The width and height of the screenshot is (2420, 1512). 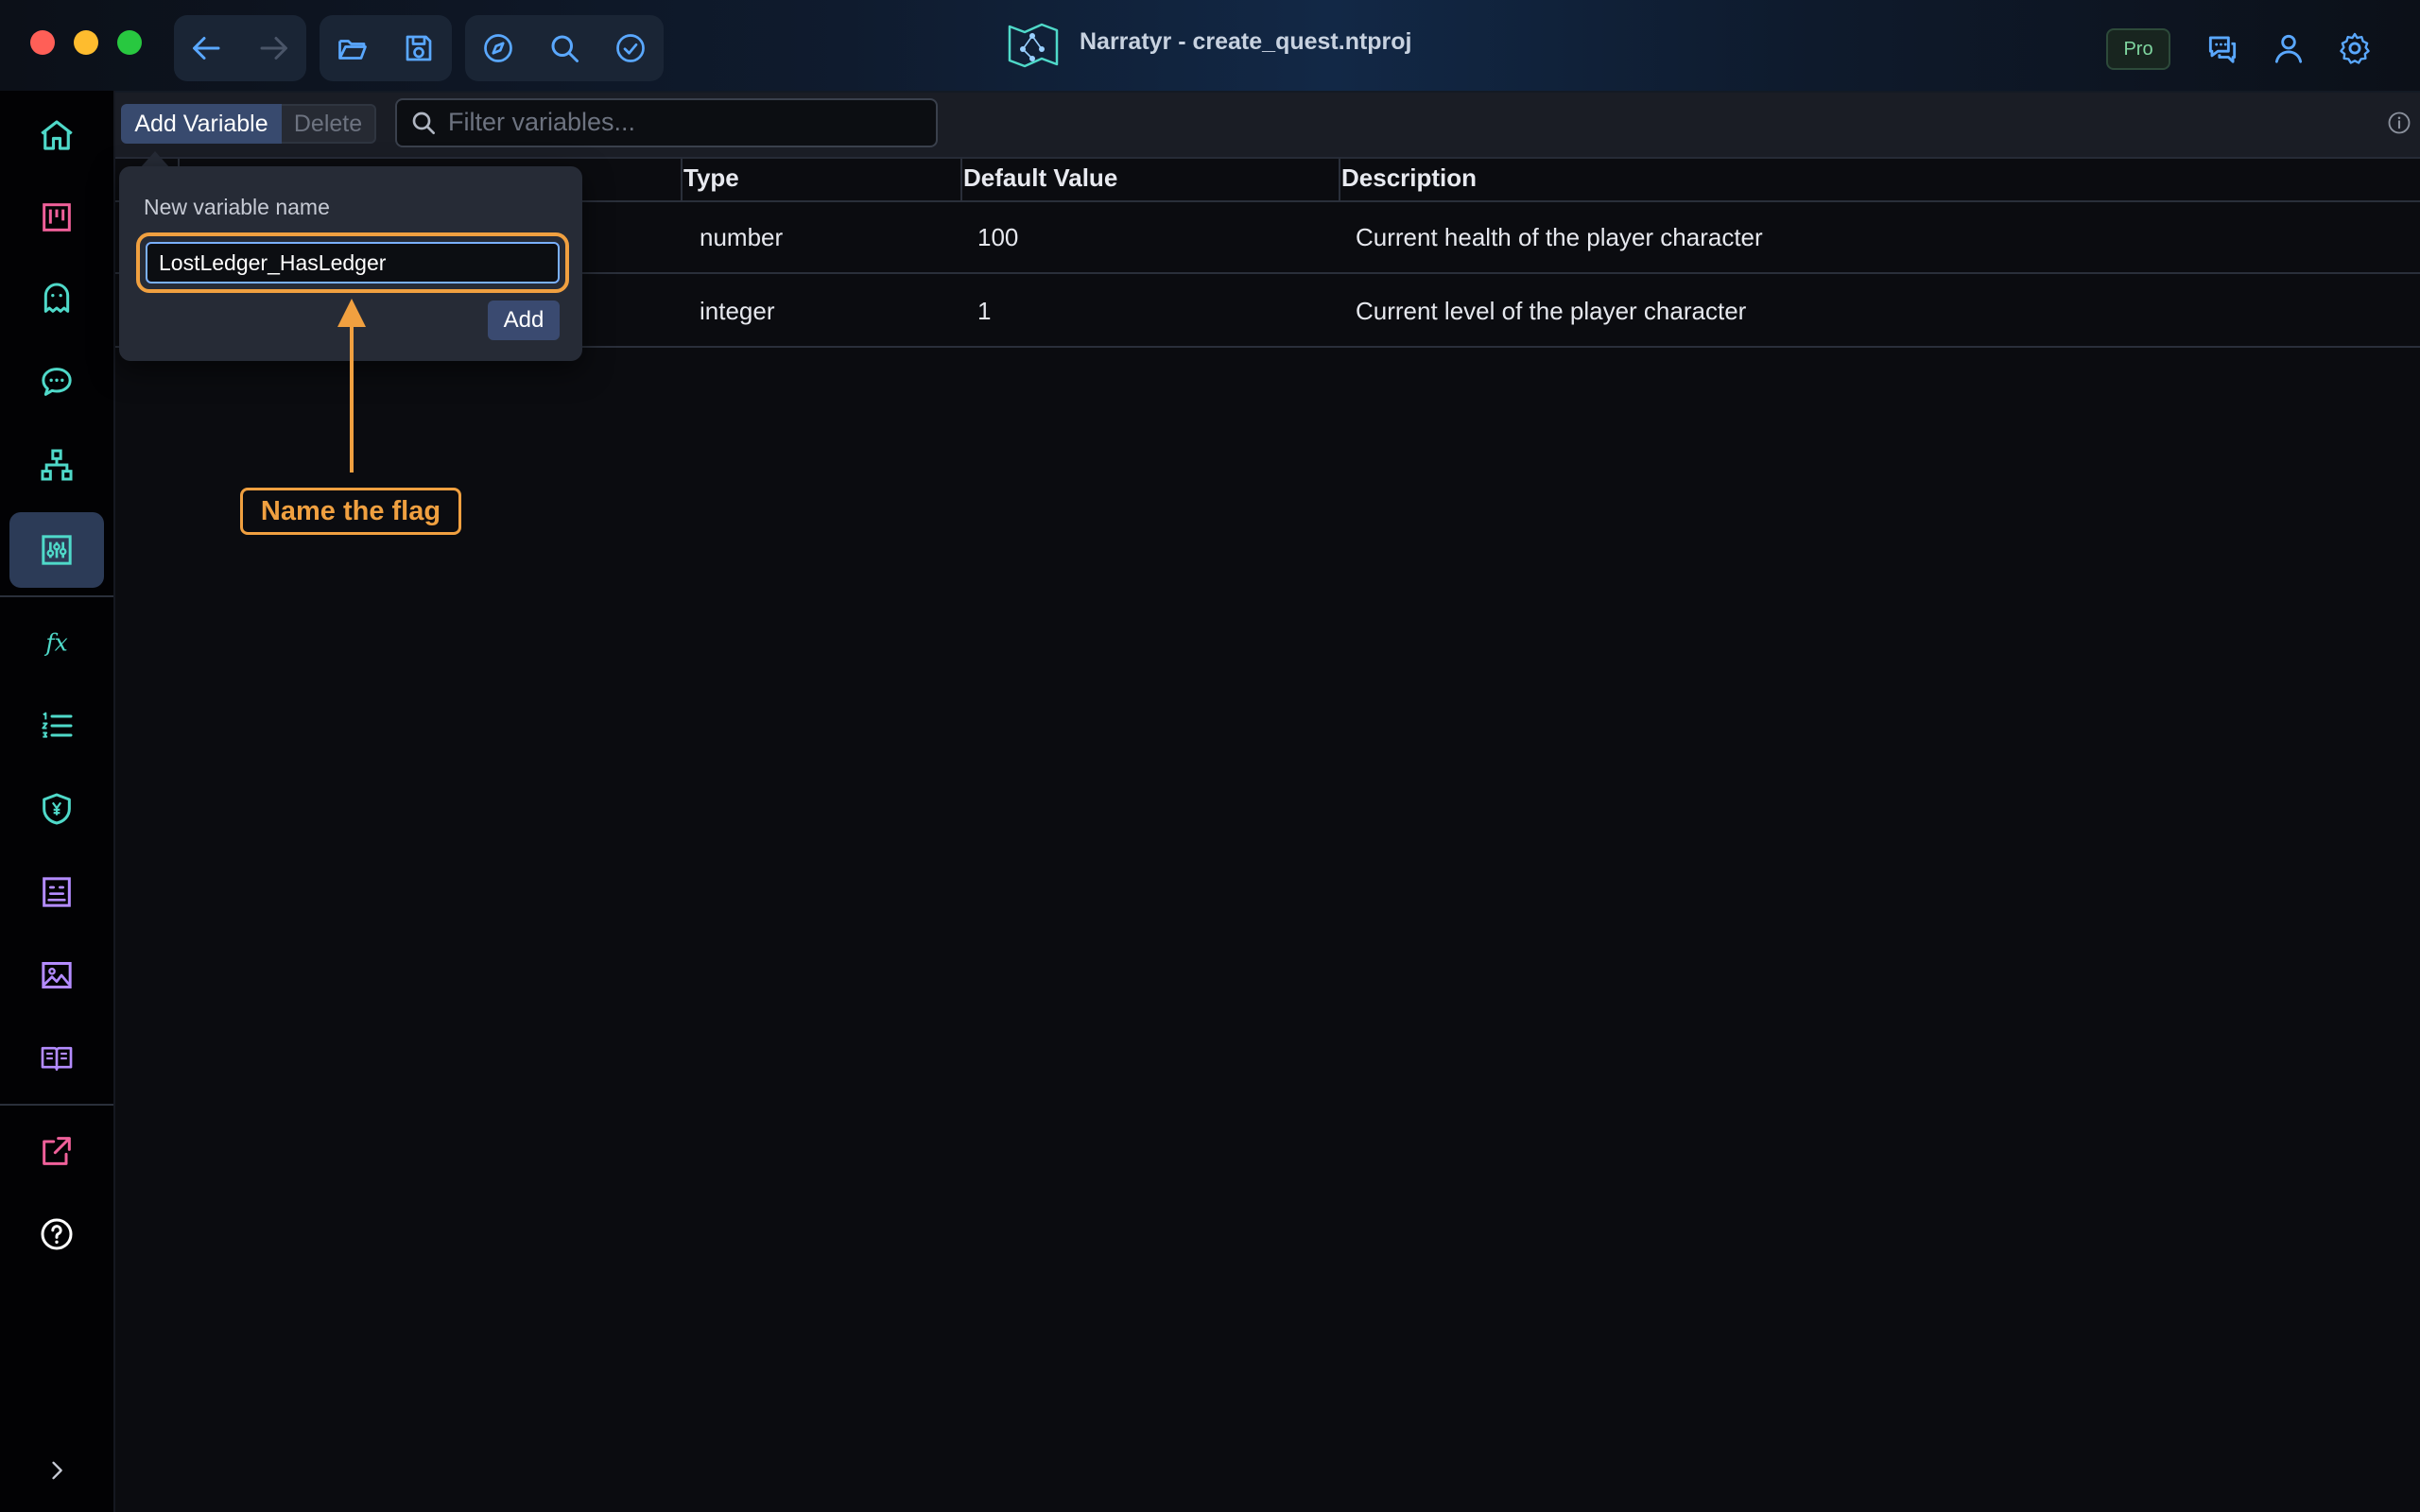 I want to click on shield-yen-icon, so click(x=57, y=809).